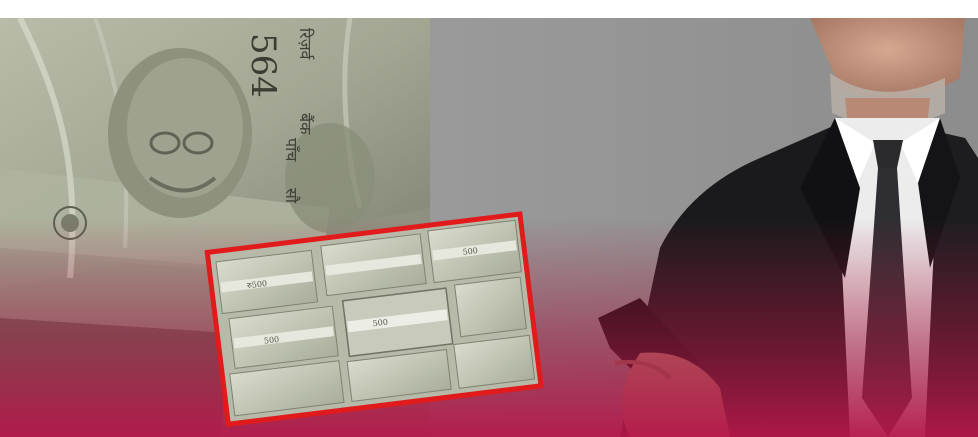 The image size is (978, 437). I want to click on banknote-script-line-2: बैंक, so click(305, 124).